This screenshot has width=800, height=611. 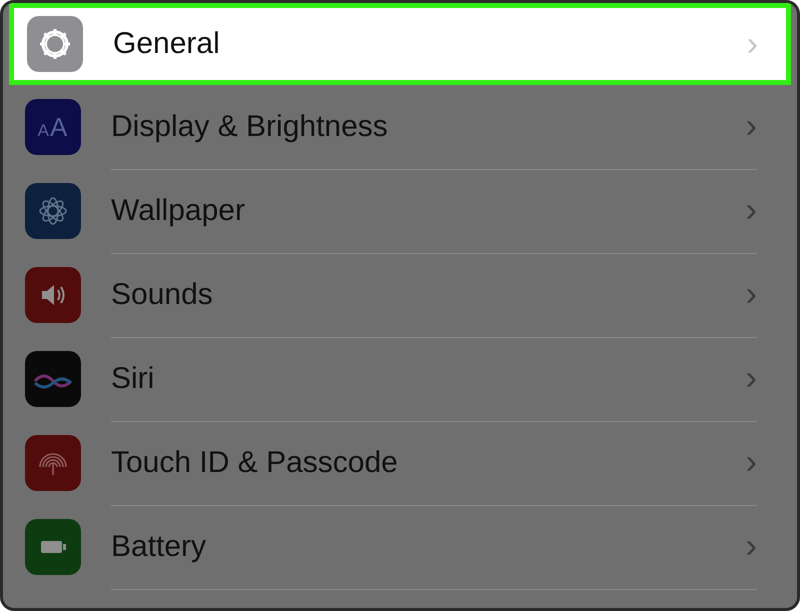 I want to click on setting-label: Display & Brightness, so click(x=250, y=127).